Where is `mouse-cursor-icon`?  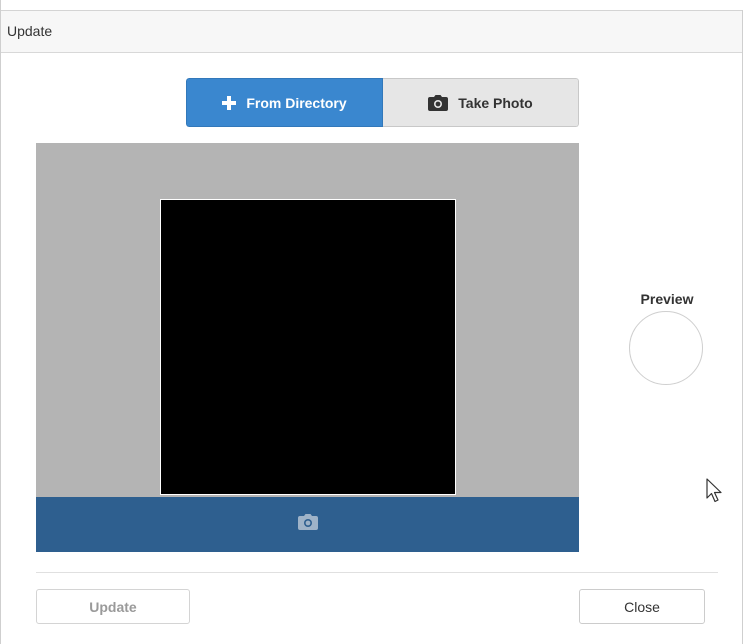 mouse-cursor-icon is located at coordinates (715, 493).